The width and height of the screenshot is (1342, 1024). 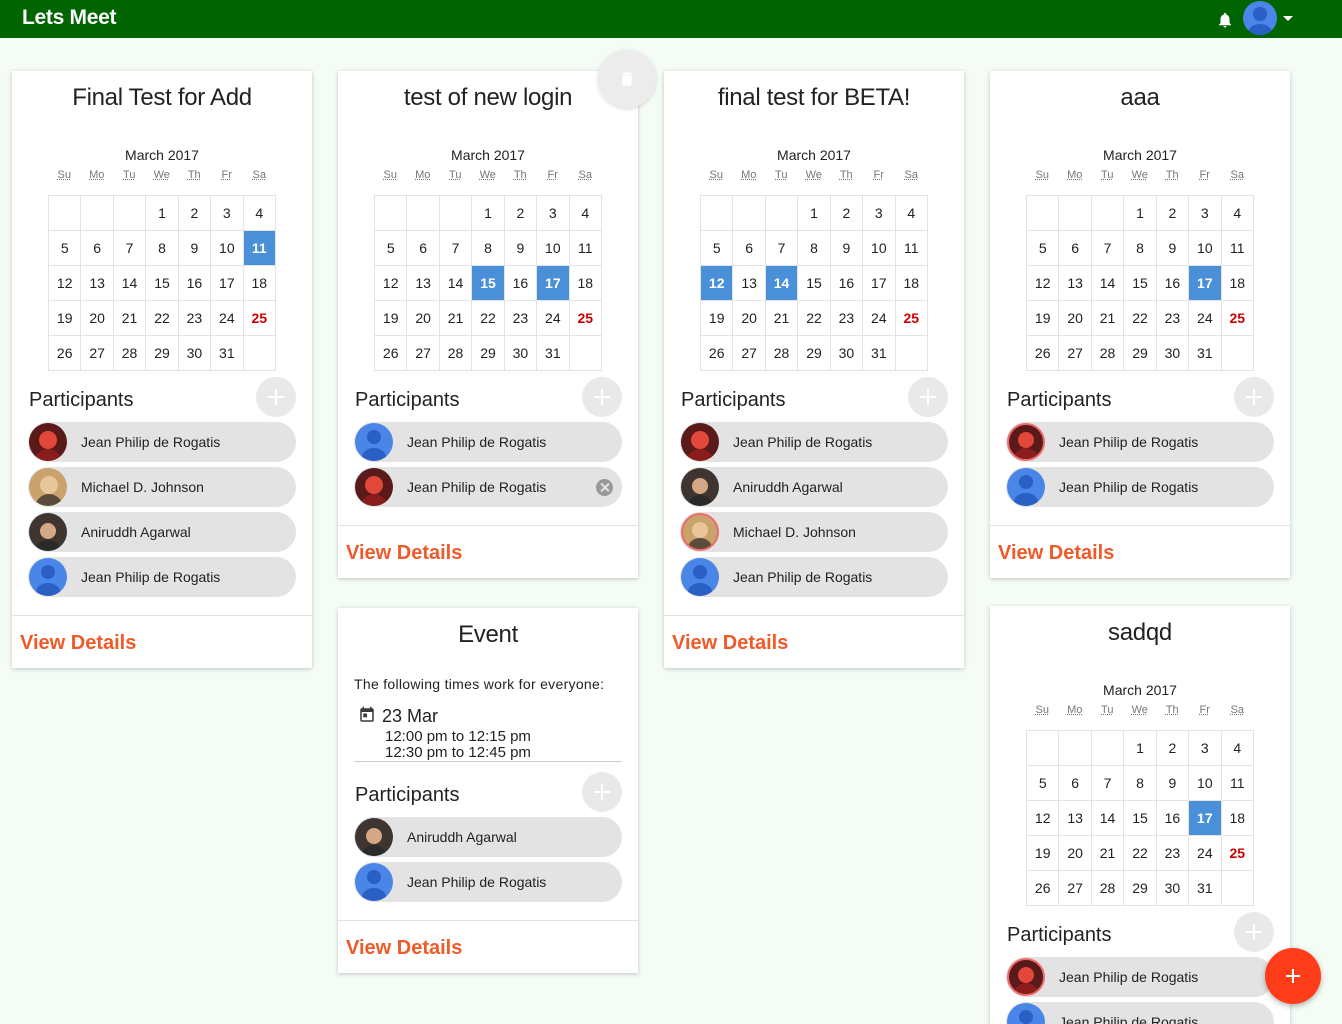 I want to click on calendar-day: 25, so click(x=911, y=318).